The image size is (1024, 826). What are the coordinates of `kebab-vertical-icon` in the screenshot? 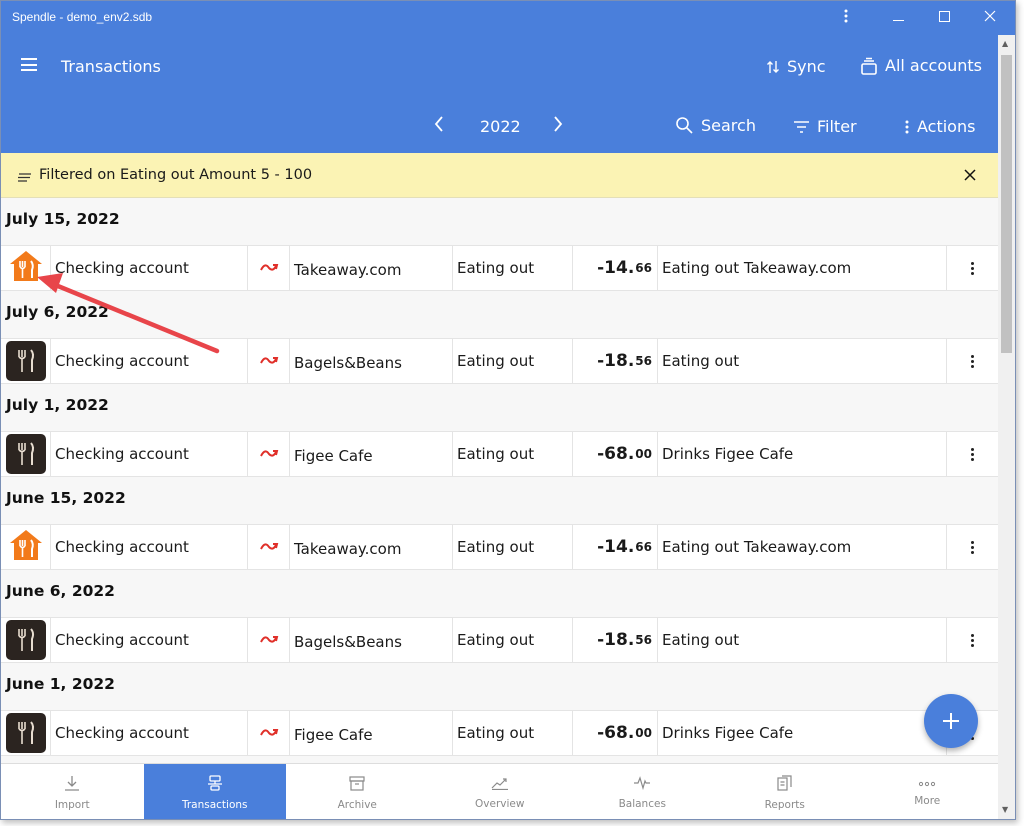 It's located at (972, 640).